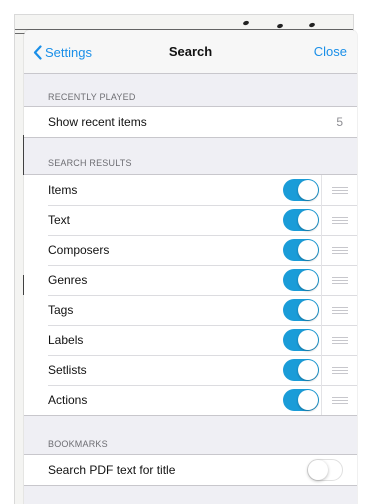  I want to click on page-title: Search, so click(190, 51).